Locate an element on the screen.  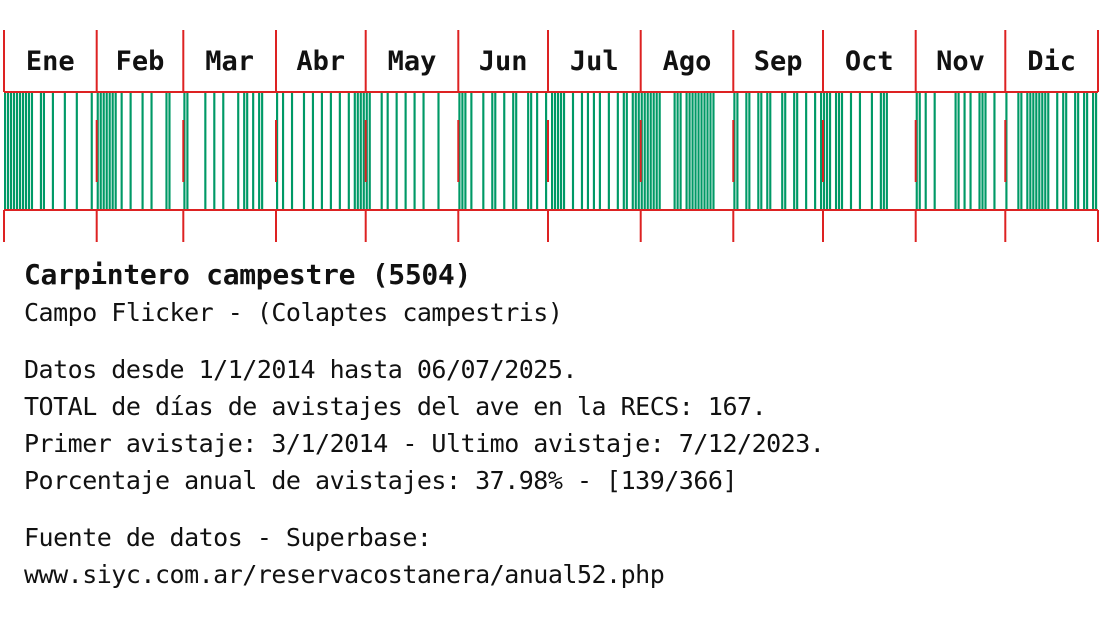
month-label-ene: Ene is located at coordinates (50, 61).